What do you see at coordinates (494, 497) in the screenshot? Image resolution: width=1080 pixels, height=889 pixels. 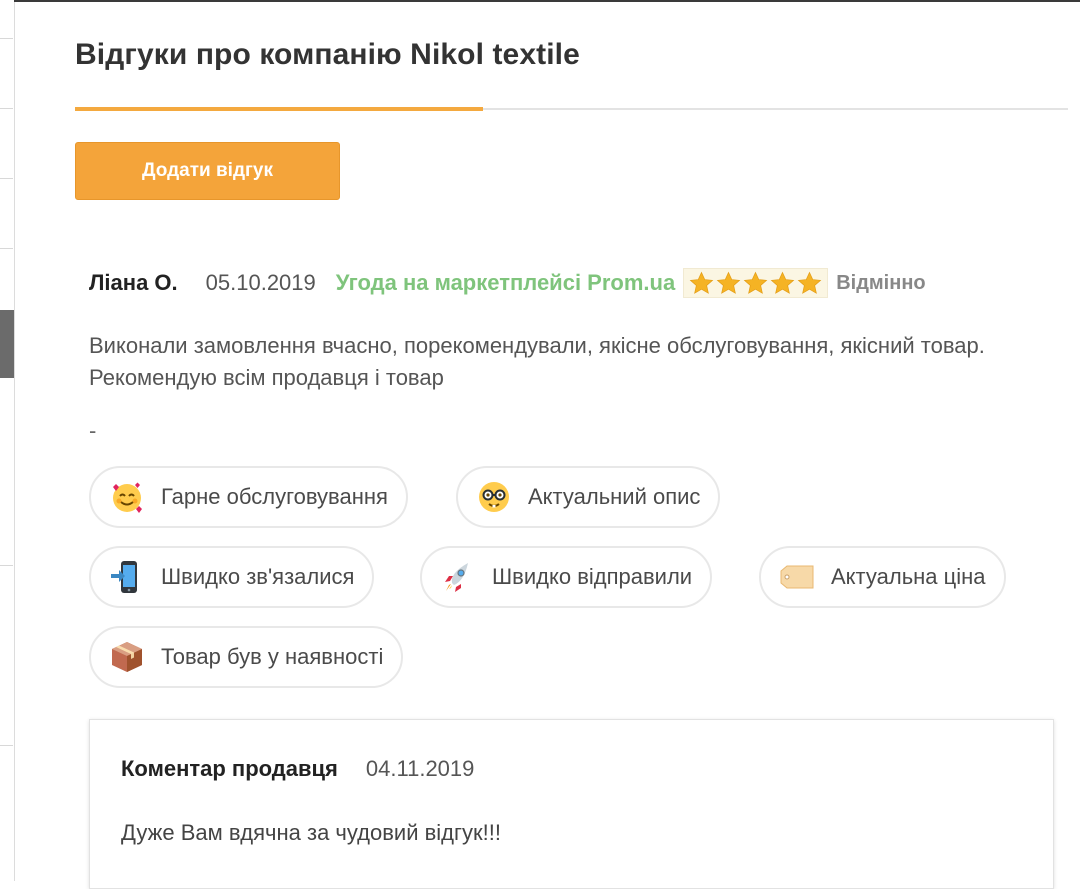 I see `nerd-face-icon` at bounding box center [494, 497].